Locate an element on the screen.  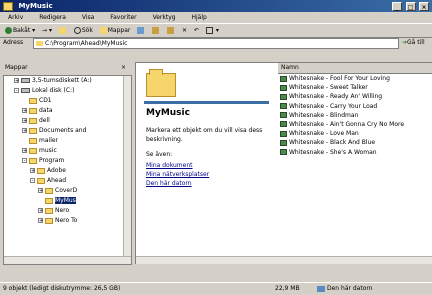
up-folder-button is located at coordinates (62, 30).